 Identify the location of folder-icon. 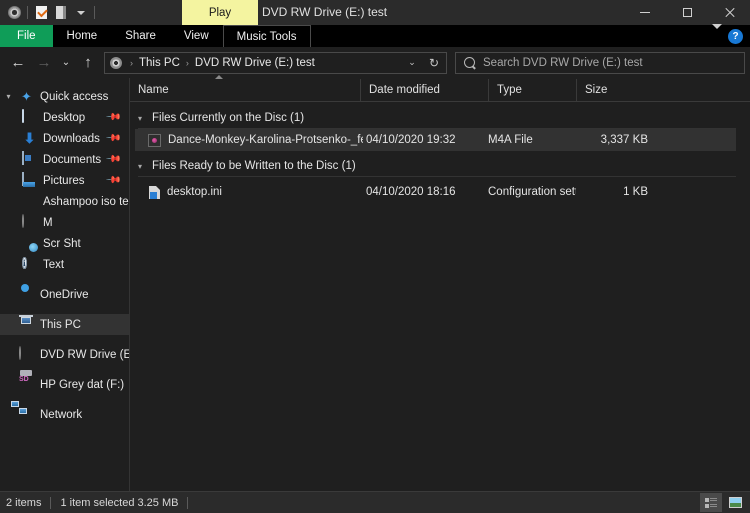
(29, 201).